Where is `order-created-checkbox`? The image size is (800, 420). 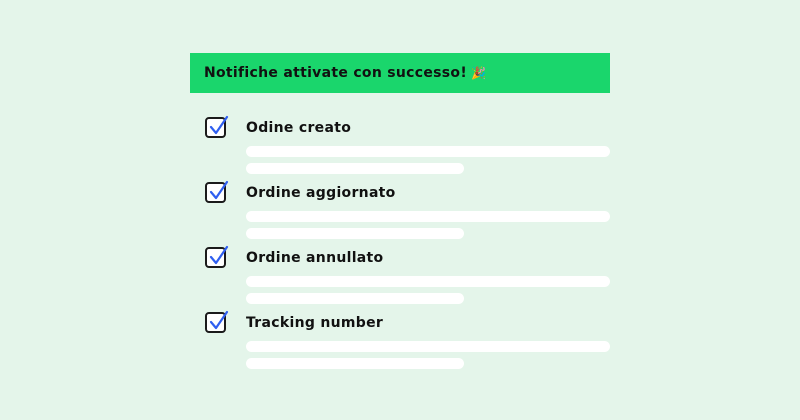 order-created-checkbox is located at coordinates (217, 126).